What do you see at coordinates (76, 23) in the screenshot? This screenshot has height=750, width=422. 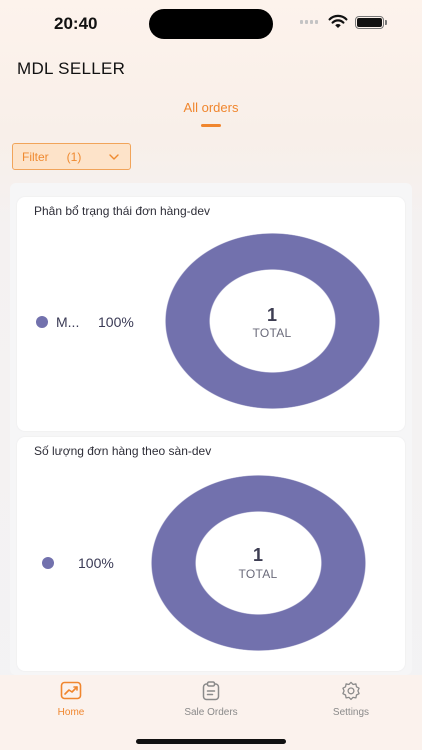 I see `status-time: 20:40` at bounding box center [76, 23].